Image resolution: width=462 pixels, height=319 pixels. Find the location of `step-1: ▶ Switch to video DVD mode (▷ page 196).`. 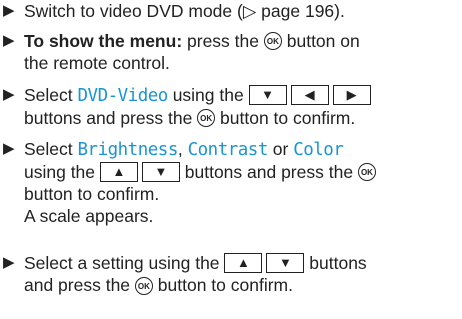

step-1: ▶ Switch to video DVD mode (▷ page 196). is located at coordinates (231, 11).